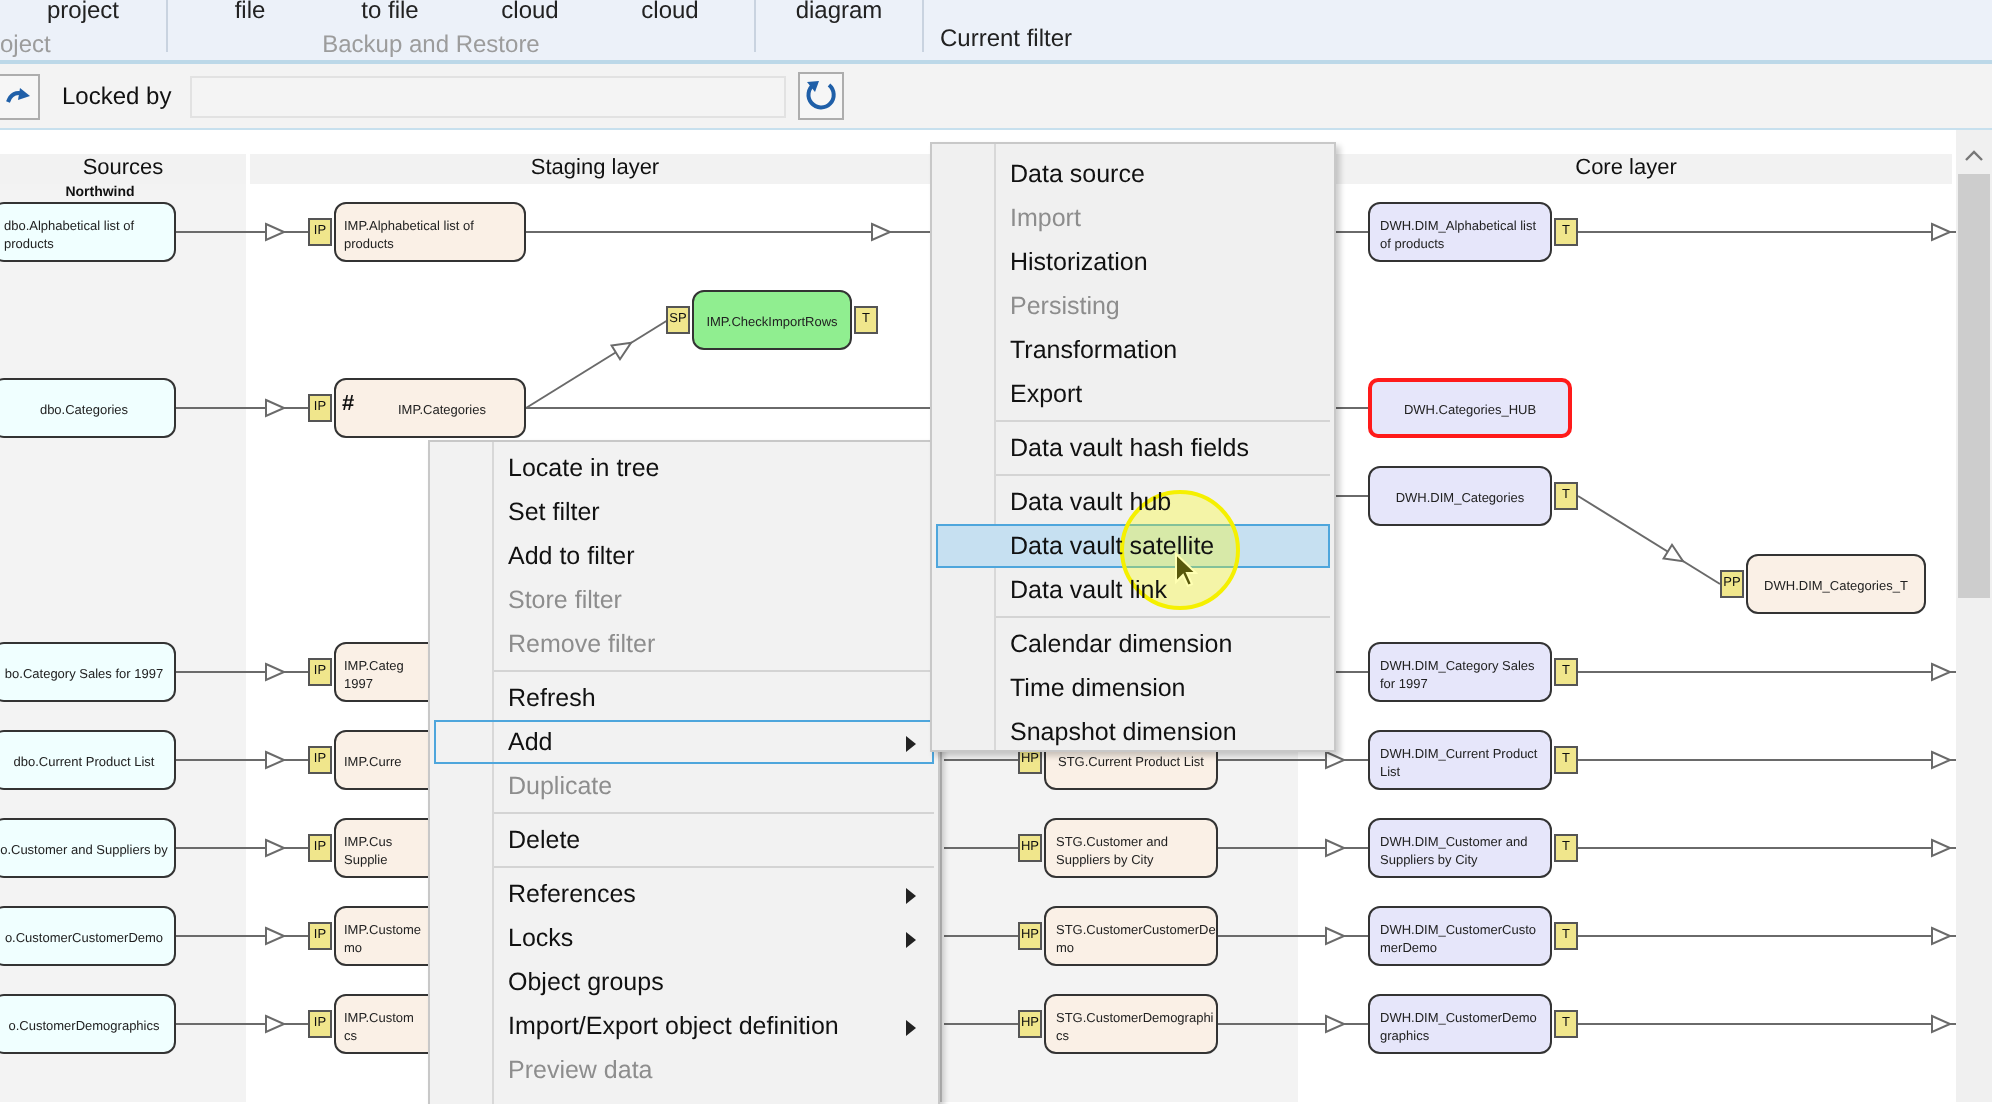  What do you see at coordinates (684, 938) in the screenshot?
I see `menu-item: Locks` at bounding box center [684, 938].